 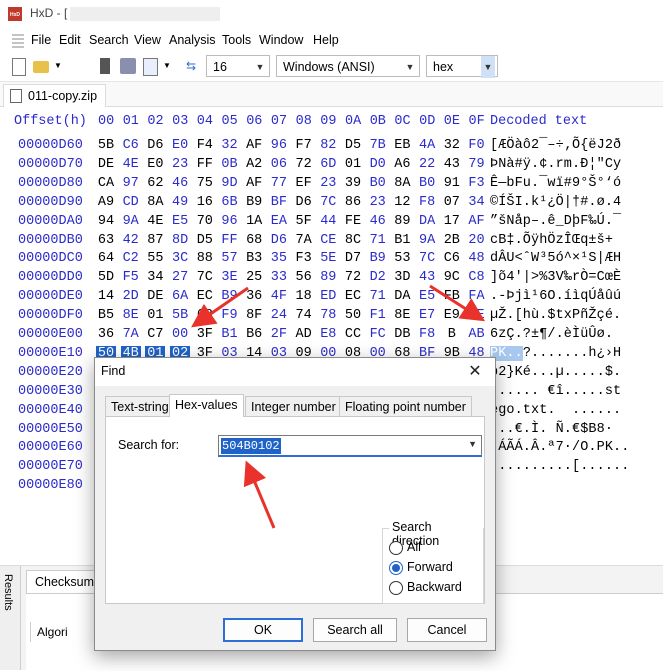 What do you see at coordinates (206, 405) in the screenshot?
I see `tab-hex-values: Hex-values` at bounding box center [206, 405].